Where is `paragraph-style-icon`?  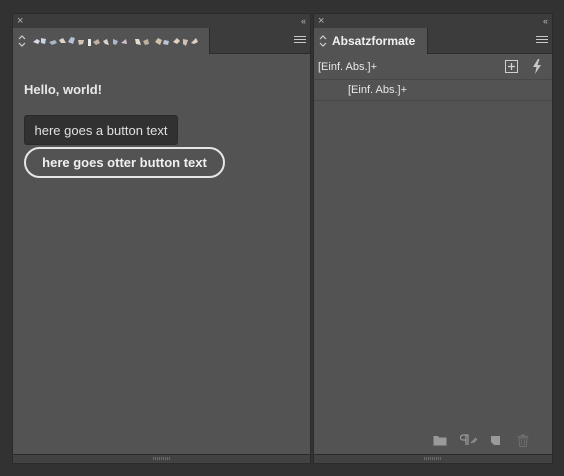
paragraph-style-icon is located at coordinates (469, 440).